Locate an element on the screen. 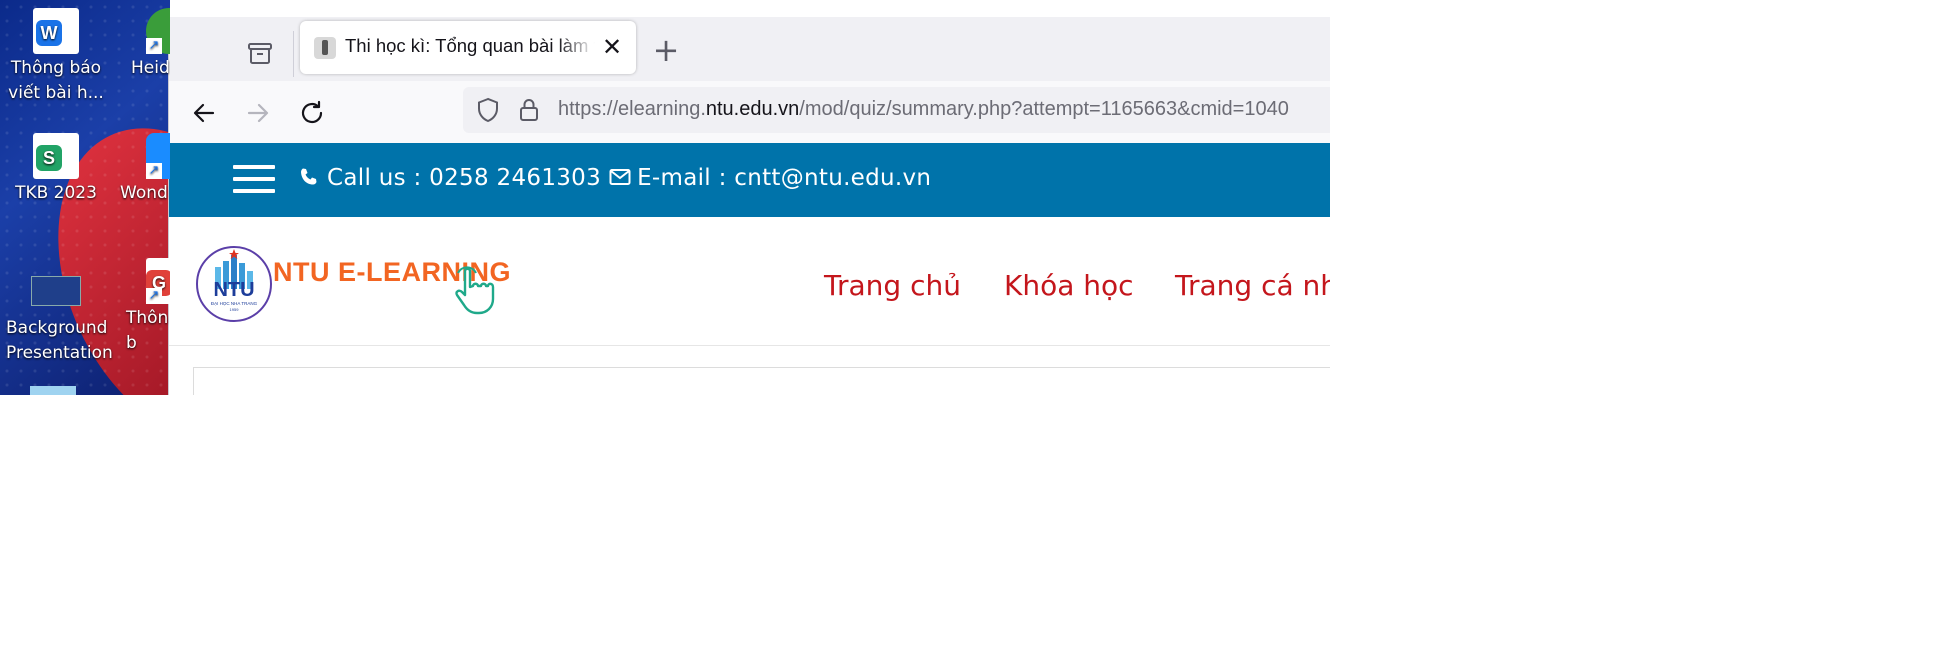  back-arrow-icon is located at coordinates (204, 113).